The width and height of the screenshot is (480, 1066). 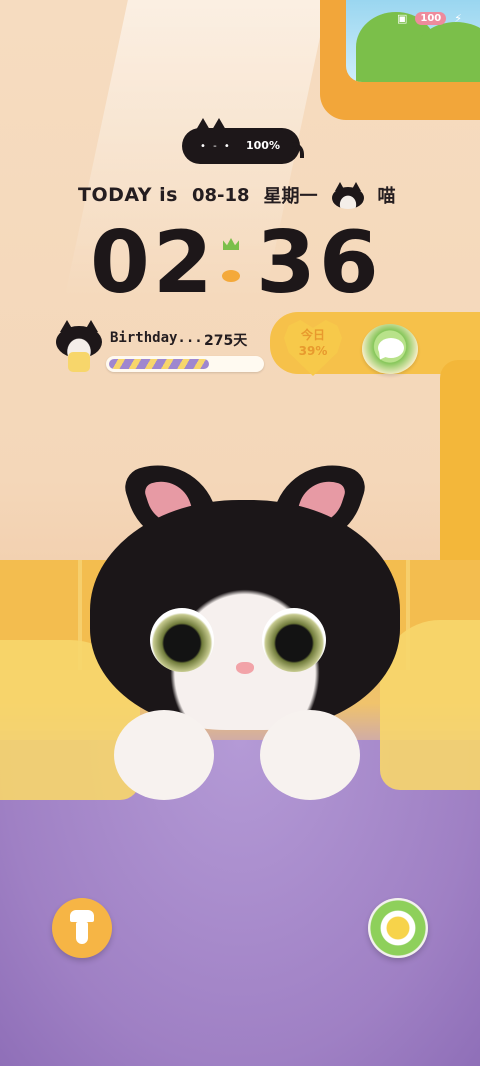 I want to click on cat-face-icon, so click(x=347, y=195).